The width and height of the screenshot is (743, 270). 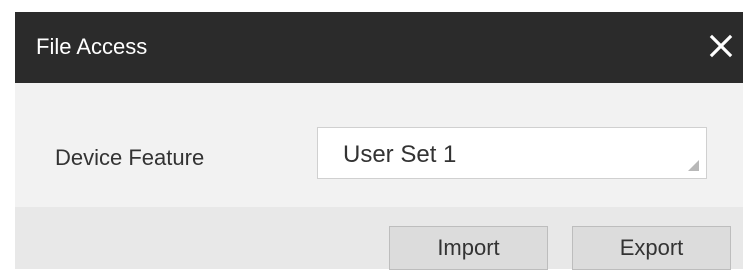 I want to click on device-feature-label: Device Feature, so click(x=130, y=157).